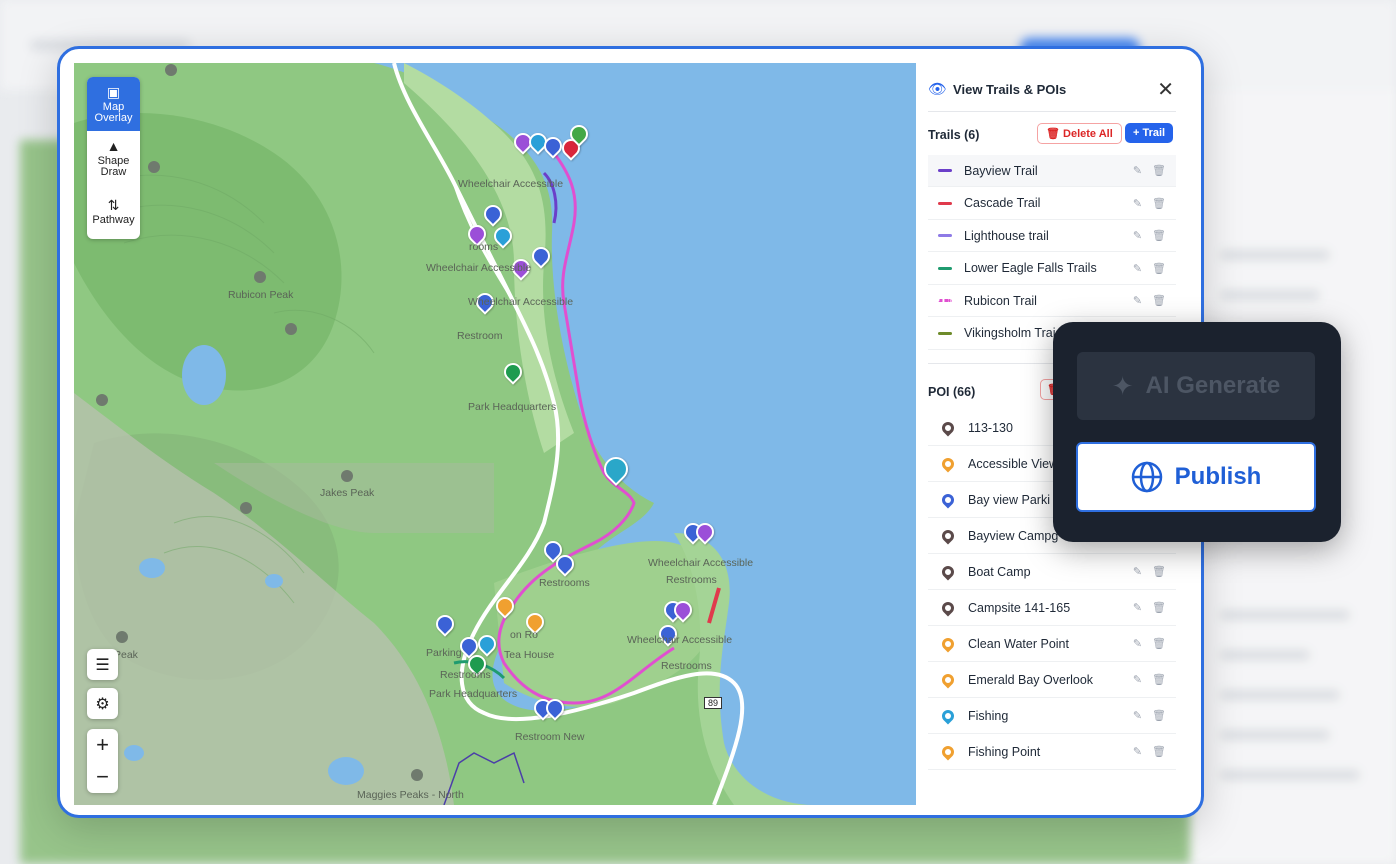 This screenshot has height=864, width=1396. What do you see at coordinates (410, 795) in the screenshot?
I see `map-label: Maggies Peaks - North` at bounding box center [410, 795].